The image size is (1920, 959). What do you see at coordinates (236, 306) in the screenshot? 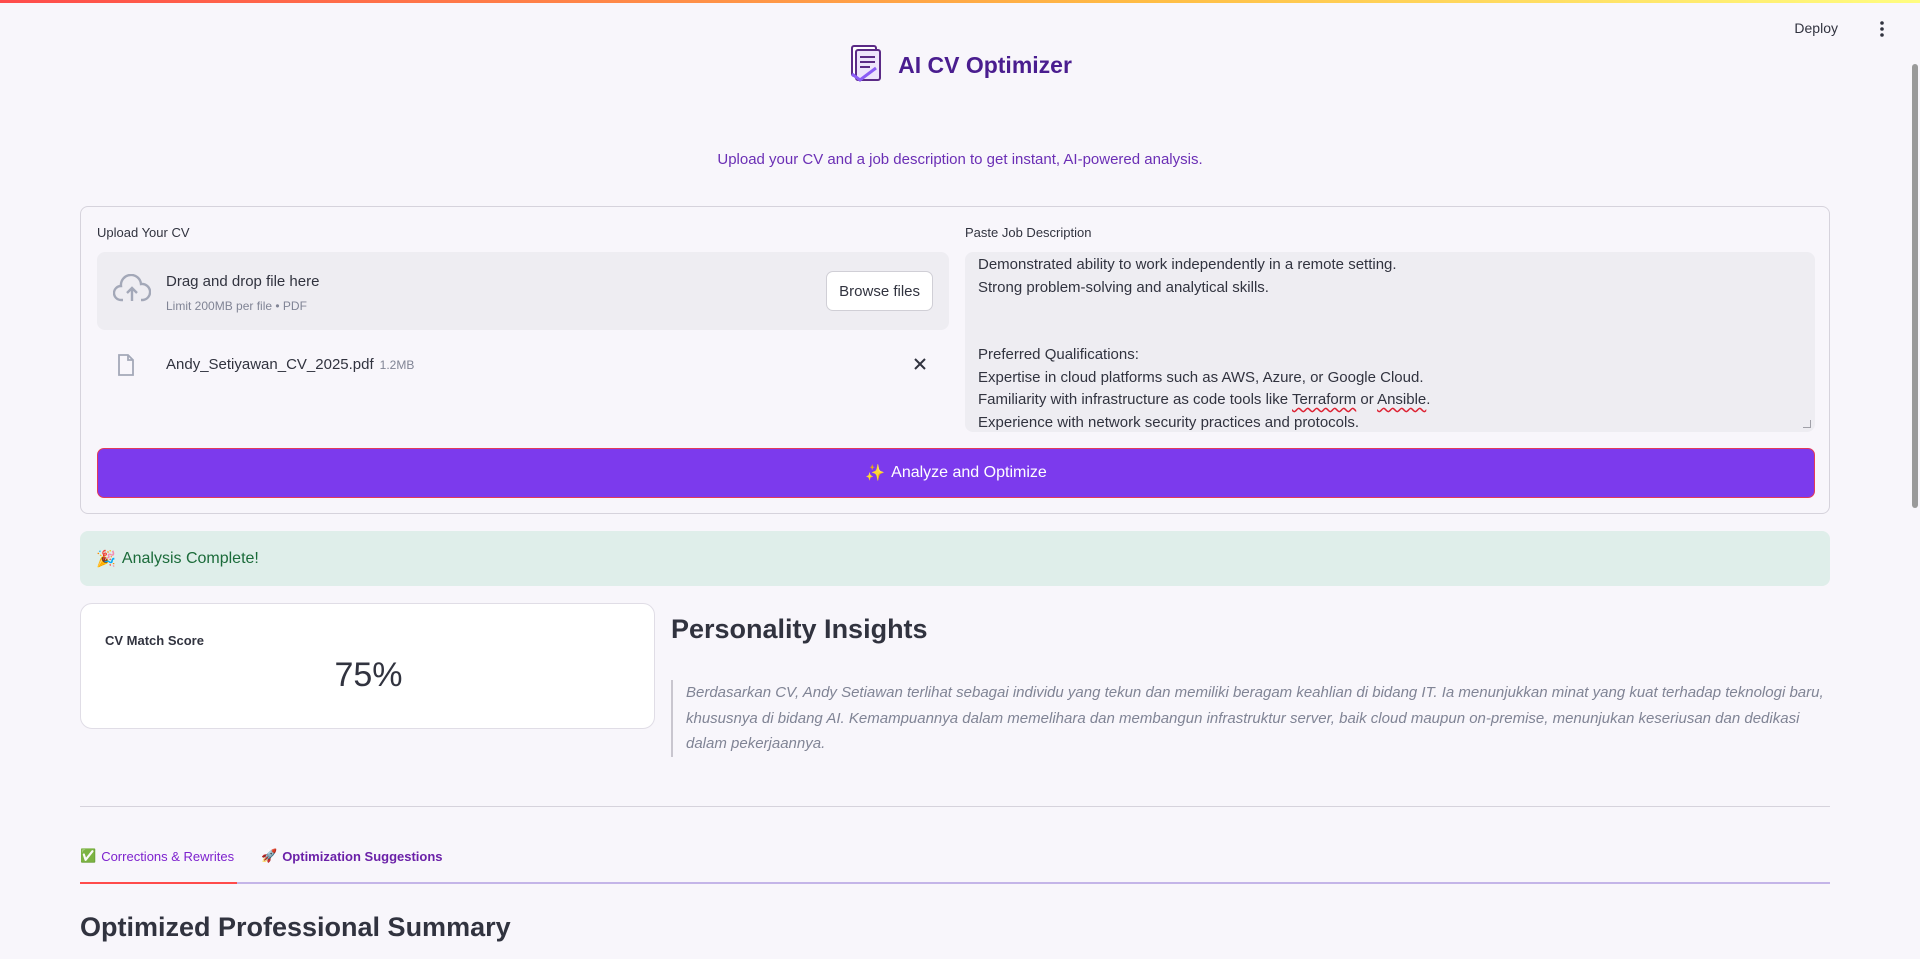
I see `dropzone-limit: Limit 200MB per file • PDF` at bounding box center [236, 306].